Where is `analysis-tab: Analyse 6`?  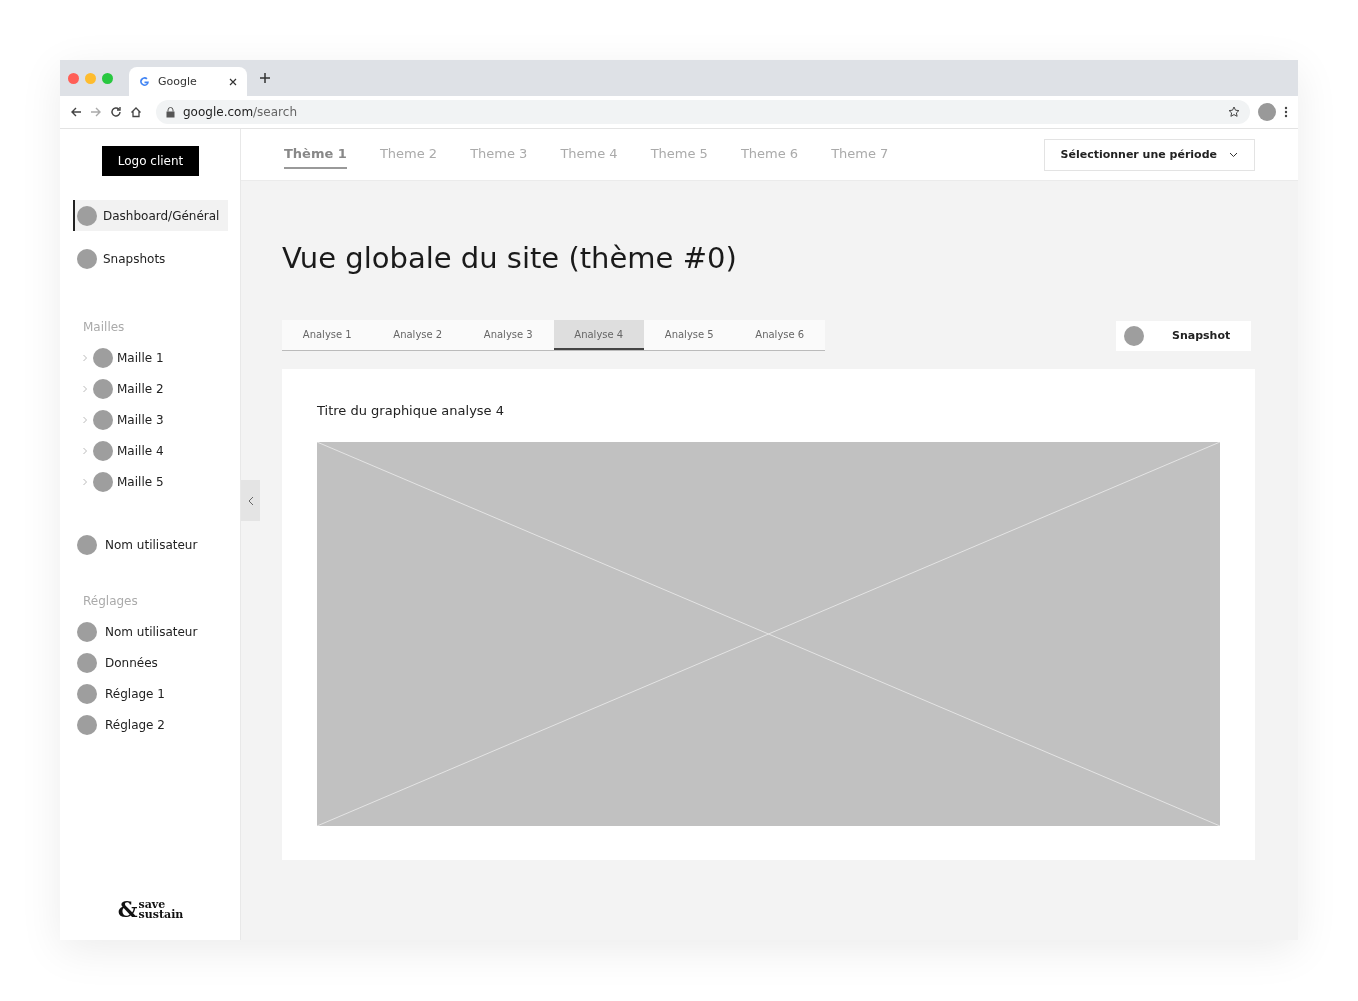 analysis-tab: Analyse 6 is located at coordinates (779, 335).